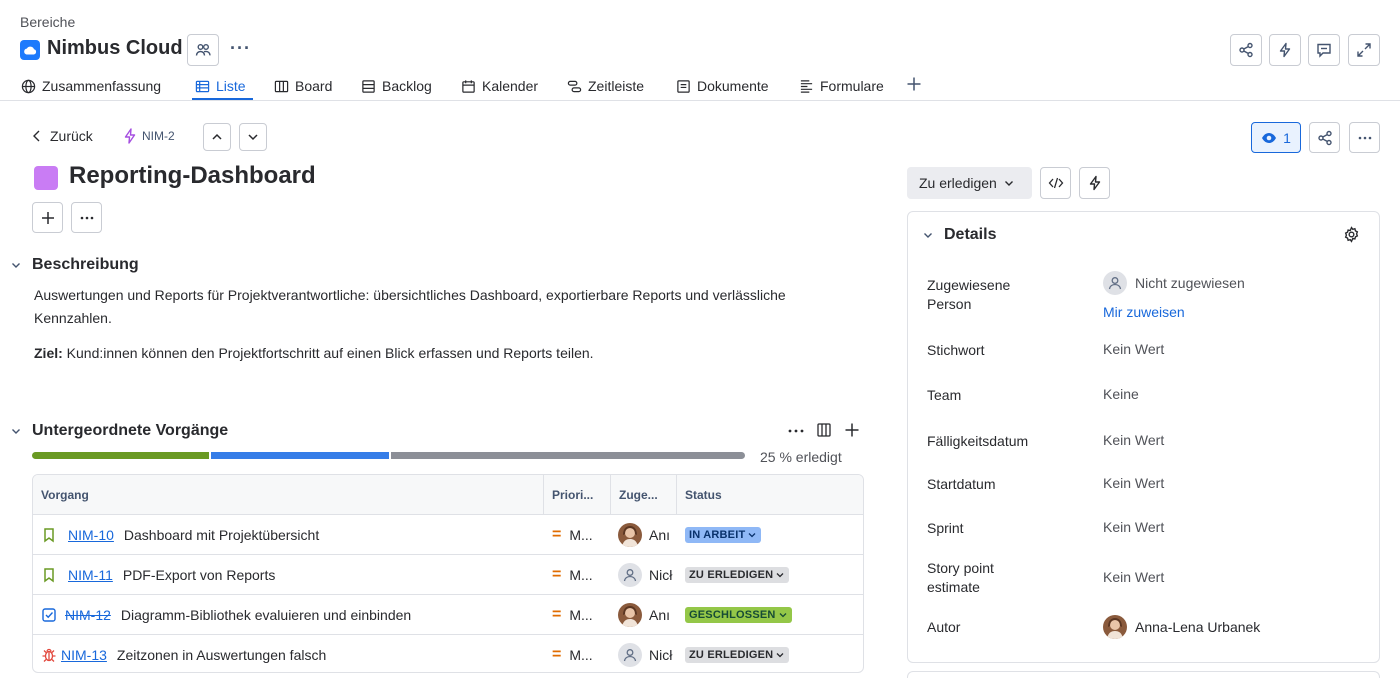 This screenshot has width=1400, height=678. I want to click on plus-icon, so click(852, 430).